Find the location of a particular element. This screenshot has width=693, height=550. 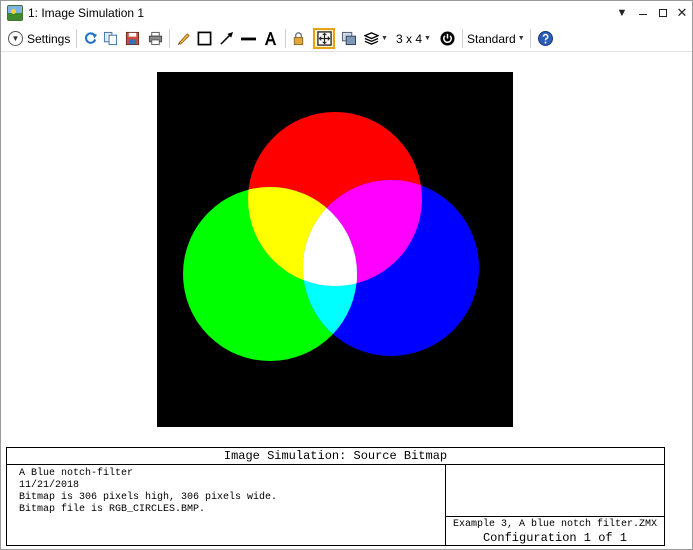

lock-icon is located at coordinates (298, 39).